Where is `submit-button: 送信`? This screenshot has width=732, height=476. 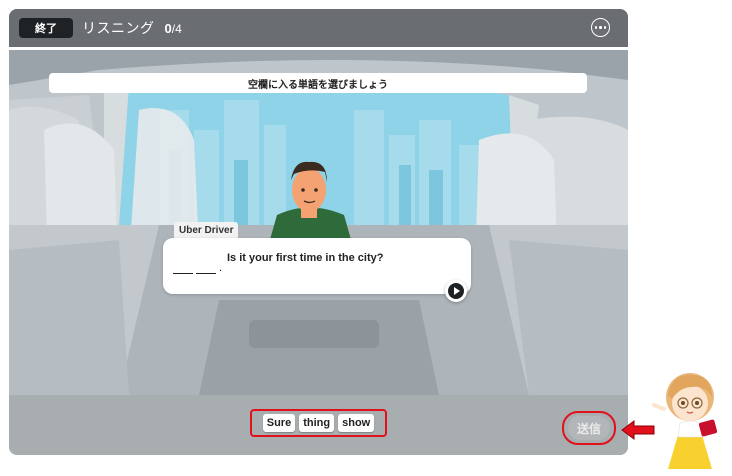
submit-button: 送信 is located at coordinates (589, 428).